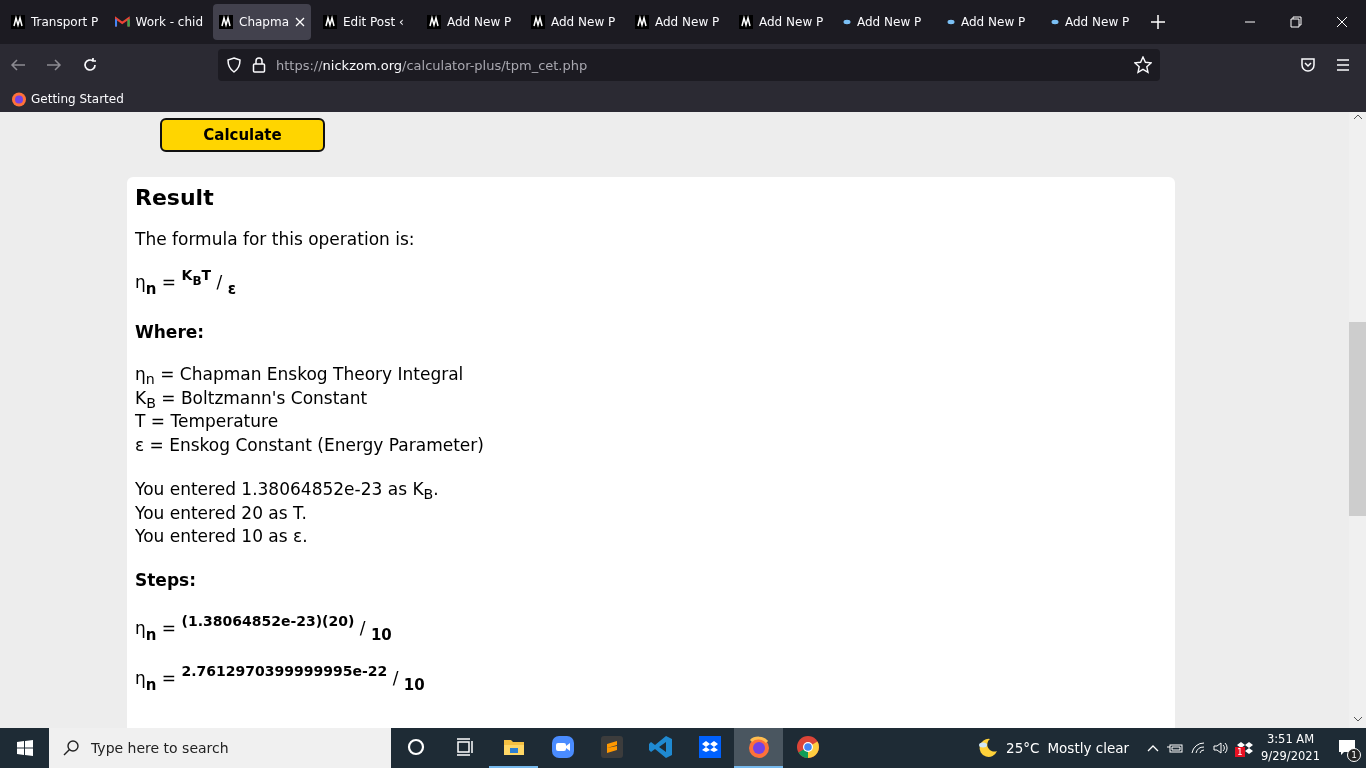 This screenshot has width=1366, height=768. What do you see at coordinates (18, 65) in the screenshot?
I see `back-arrow-icon` at bounding box center [18, 65].